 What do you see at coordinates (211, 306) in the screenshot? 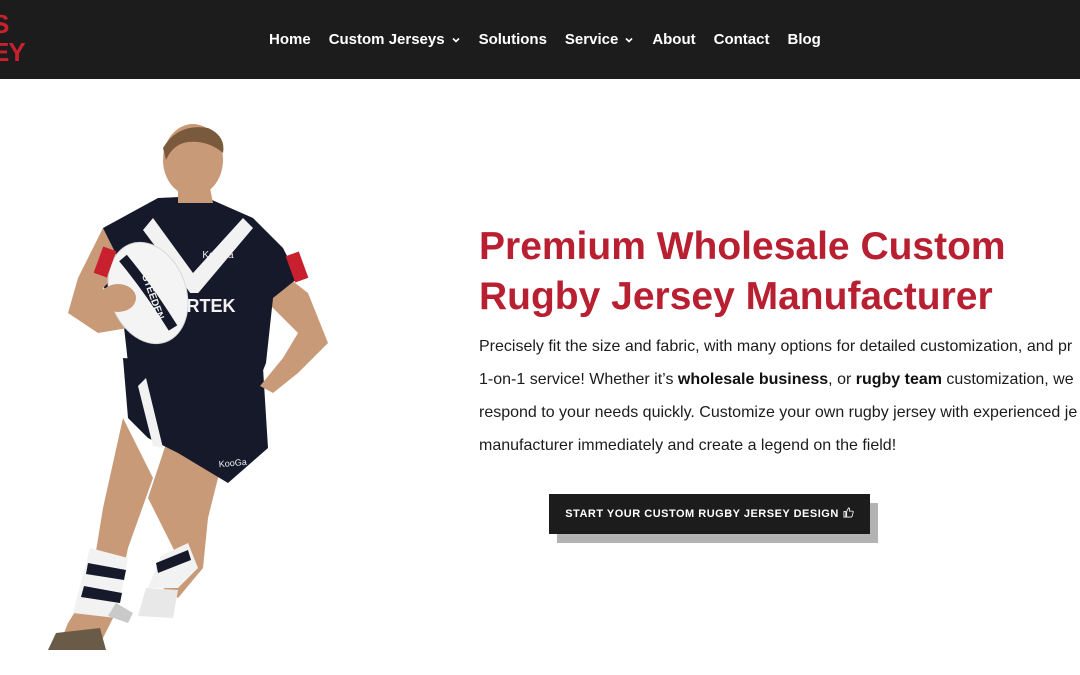
I see `svg-text: RTEK` at bounding box center [211, 306].